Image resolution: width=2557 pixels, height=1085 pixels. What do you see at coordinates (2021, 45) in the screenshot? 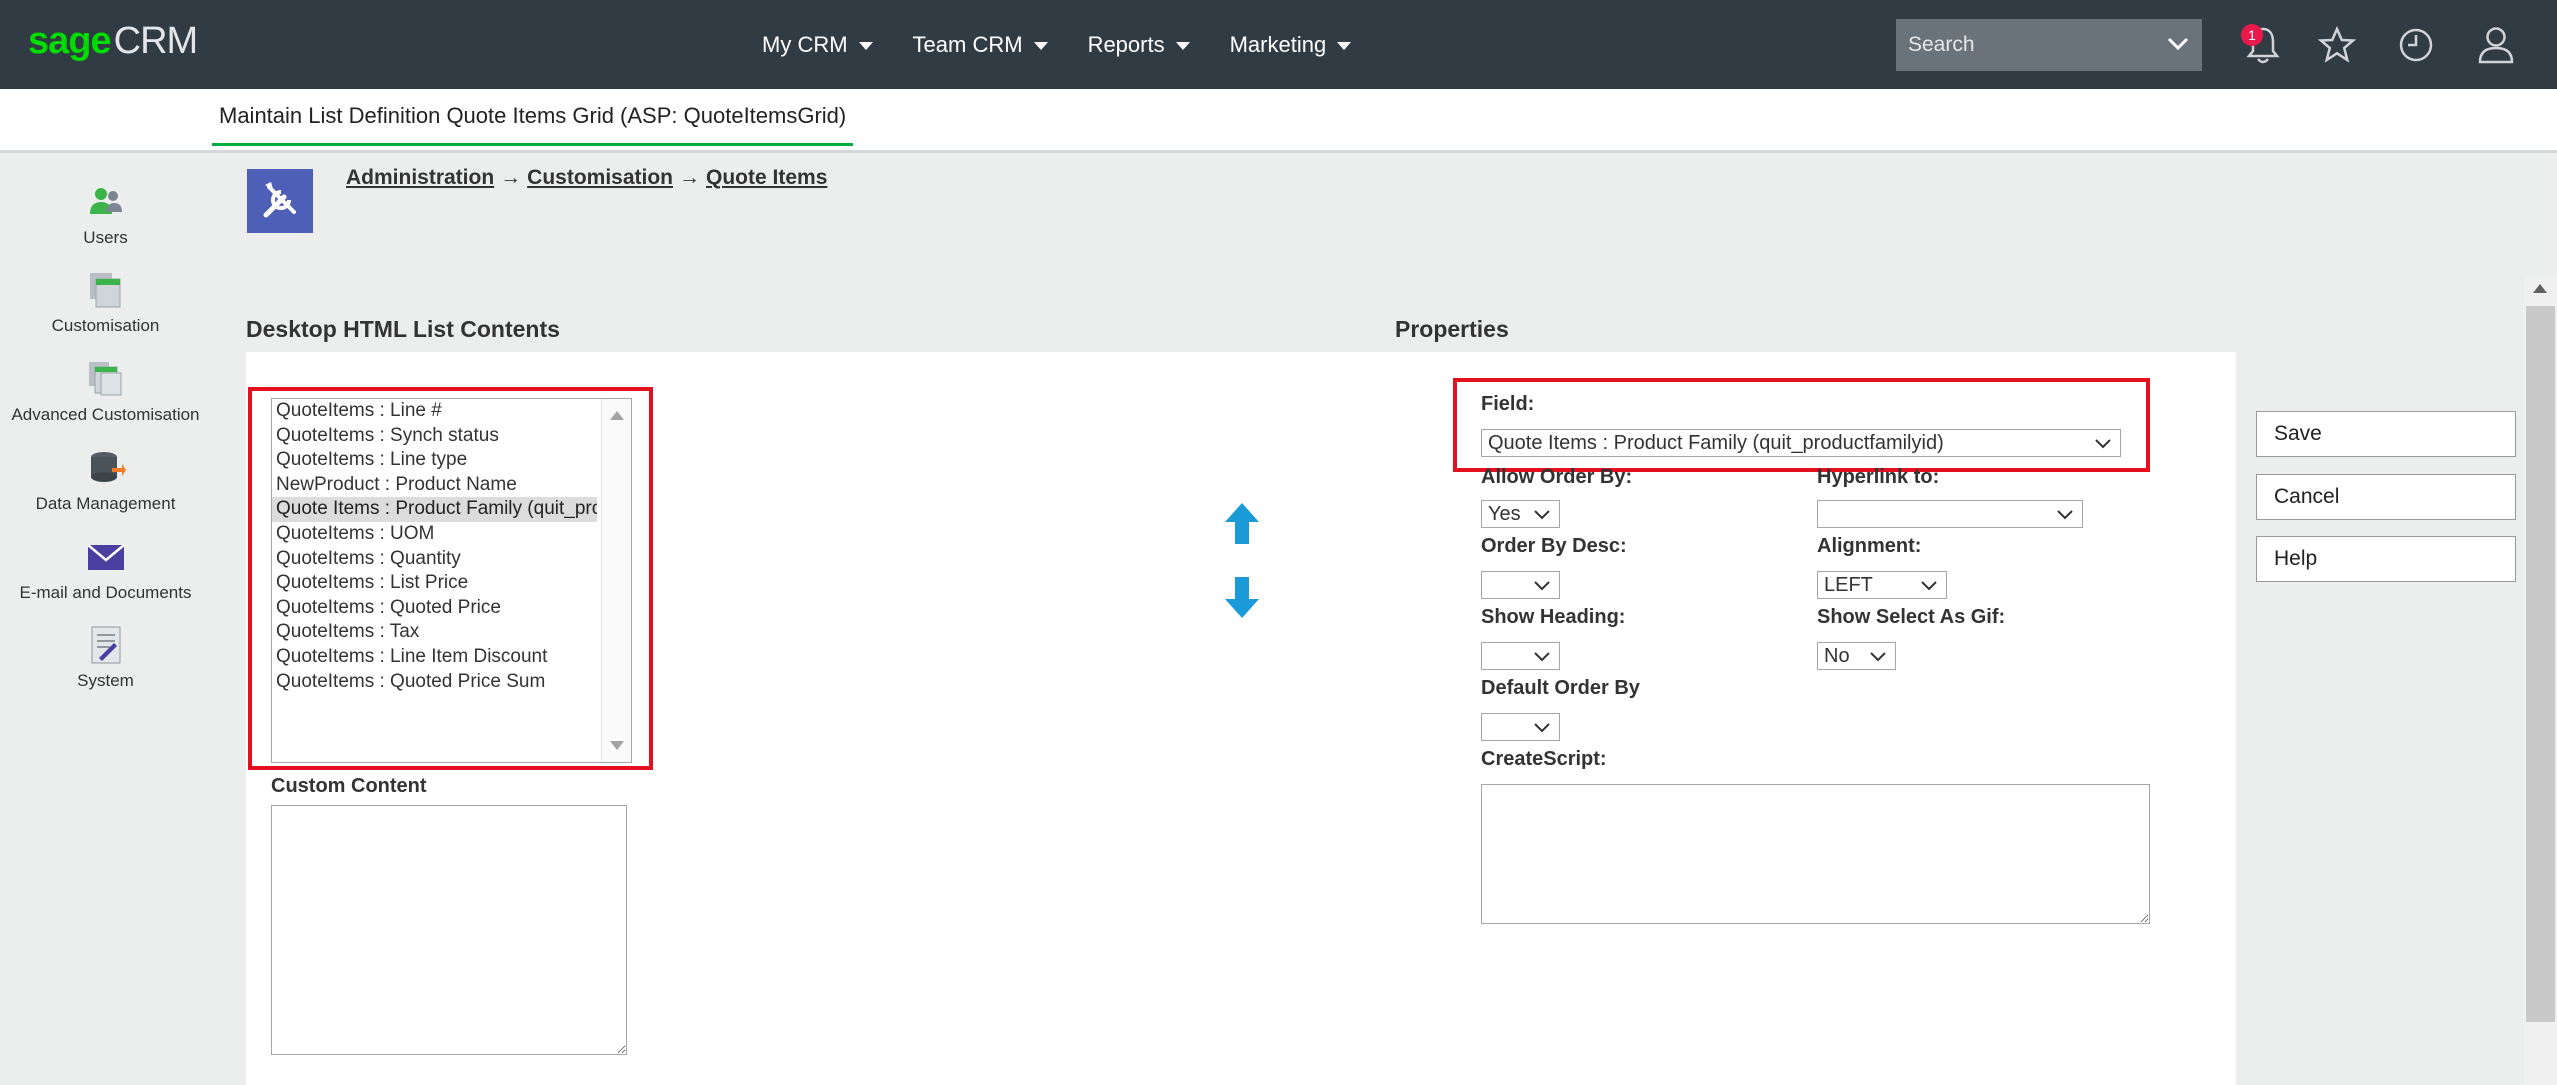
I see `search-input` at bounding box center [2021, 45].